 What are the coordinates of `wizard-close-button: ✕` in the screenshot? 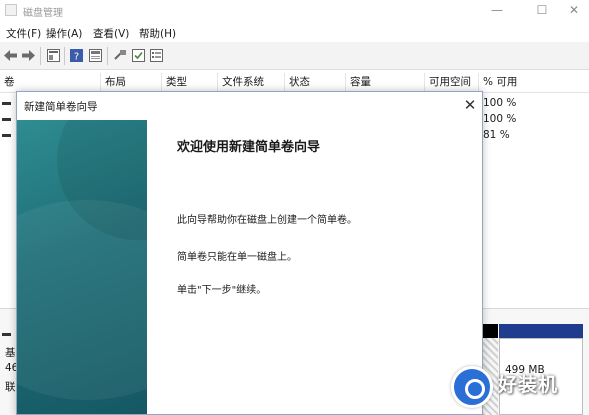 It's located at (470, 105).